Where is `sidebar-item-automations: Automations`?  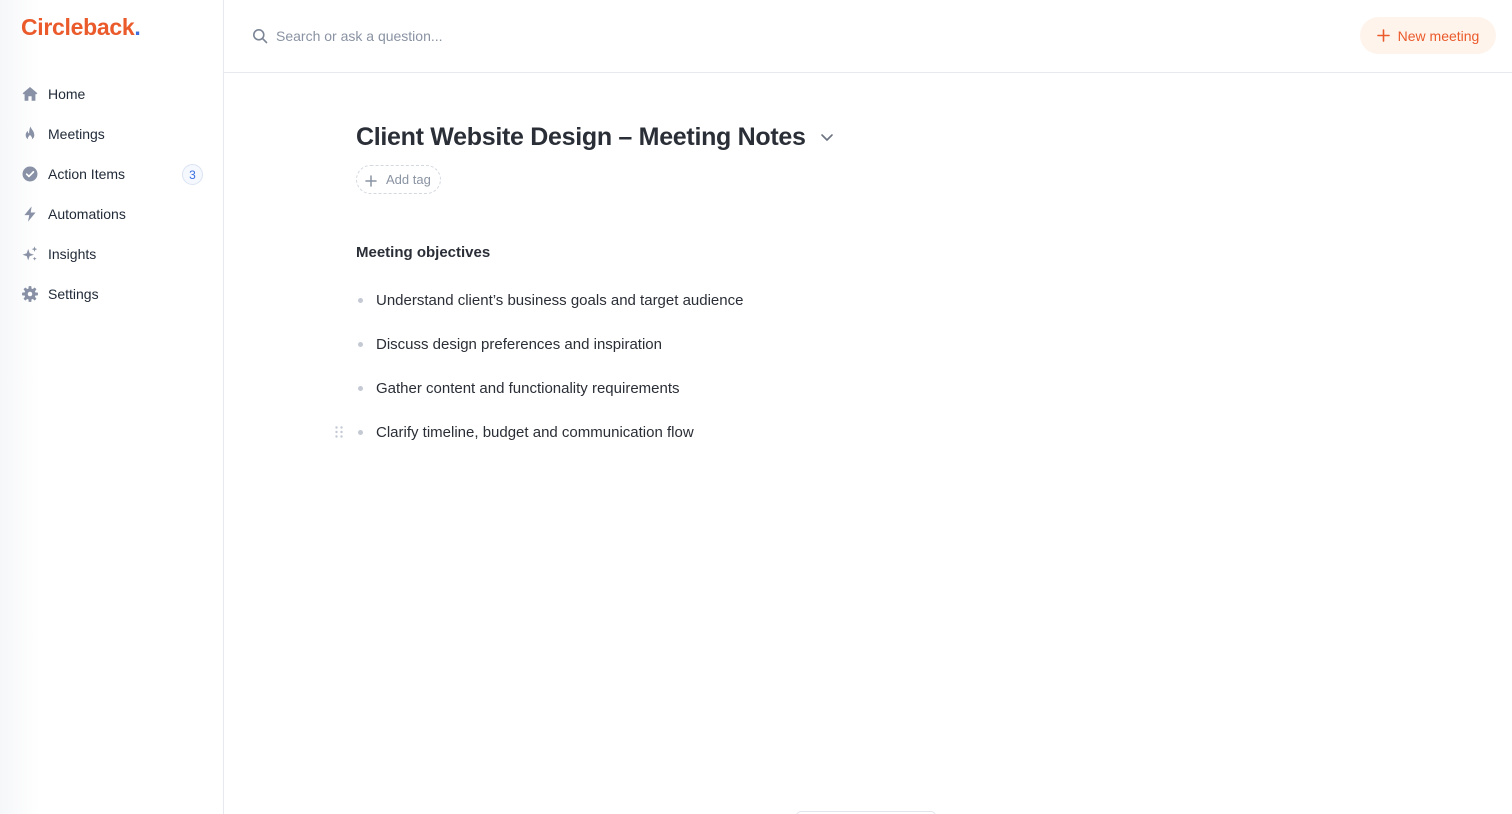 sidebar-item-automations: Automations is located at coordinates (111, 214).